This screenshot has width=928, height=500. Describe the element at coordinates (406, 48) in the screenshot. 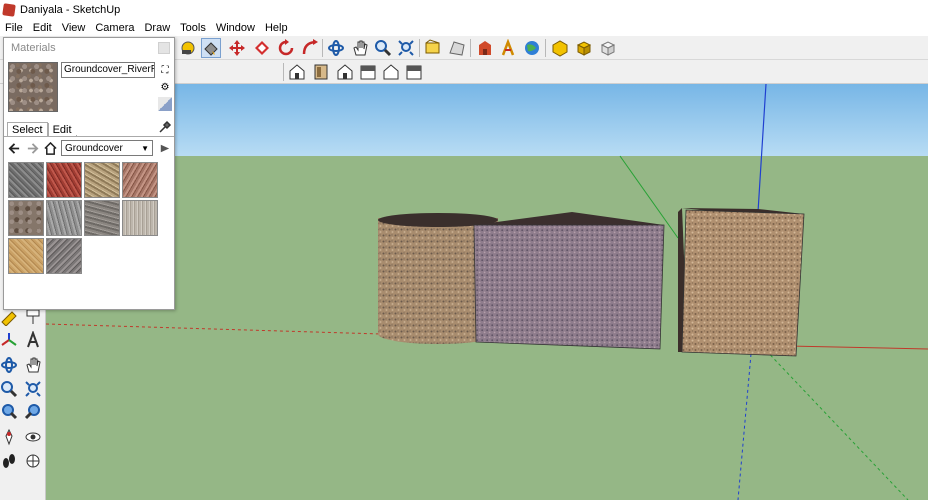

I see `zoom-extents-icon` at that location.